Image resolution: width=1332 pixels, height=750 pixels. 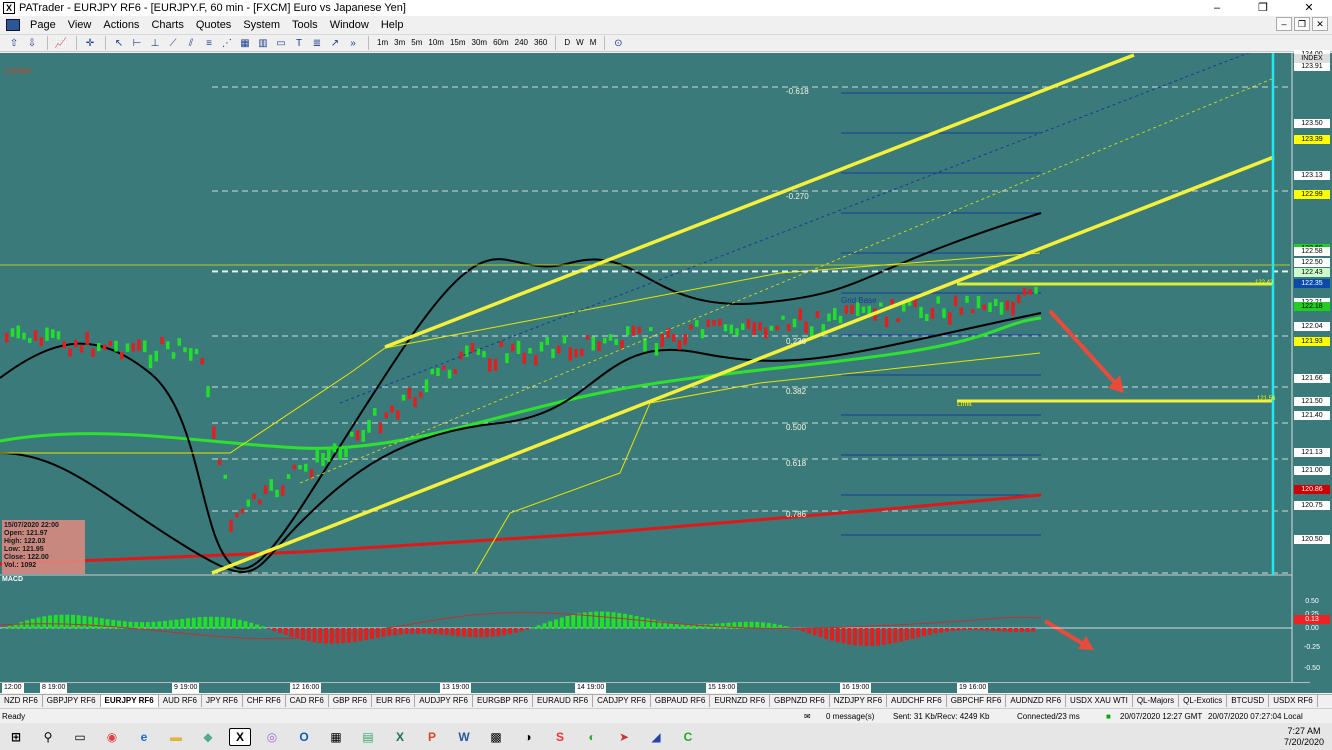 I want to click on close-button: ✕, so click(x=1309, y=8).